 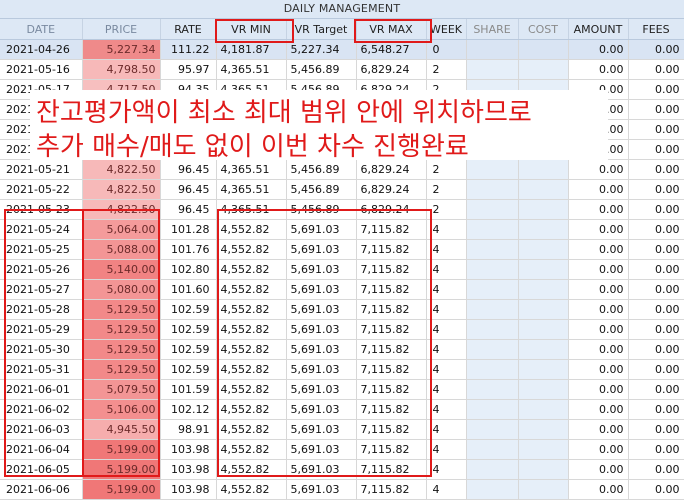 What do you see at coordinates (41, 49) in the screenshot?
I see `cell-date: 2021-04-26` at bounding box center [41, 49].